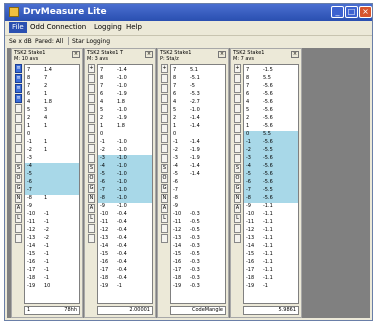 The height and width of the screenshot is (325, 378). Describe the element at coordinates (58, 27) in the screenshot. I see `menu-odd-connection: Odd Connection` at that location.